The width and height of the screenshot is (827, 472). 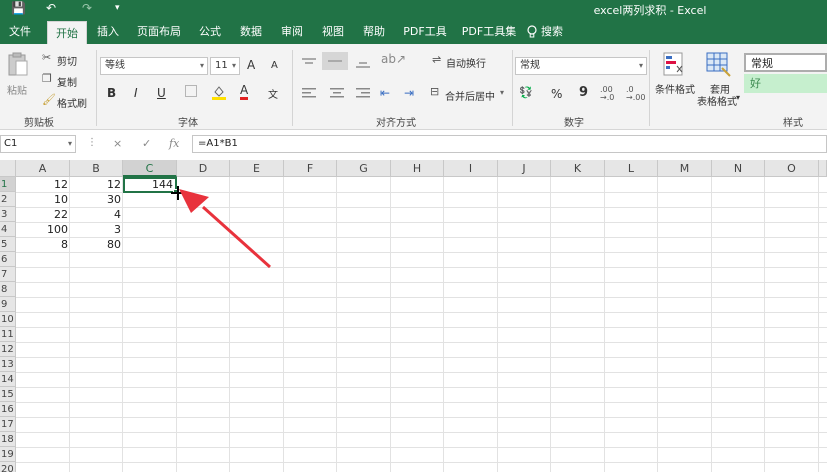 What do you see at coordinates (18, 8) in the screenshot?
I see `save-icon: 💾` at bounding box center [18, 8].